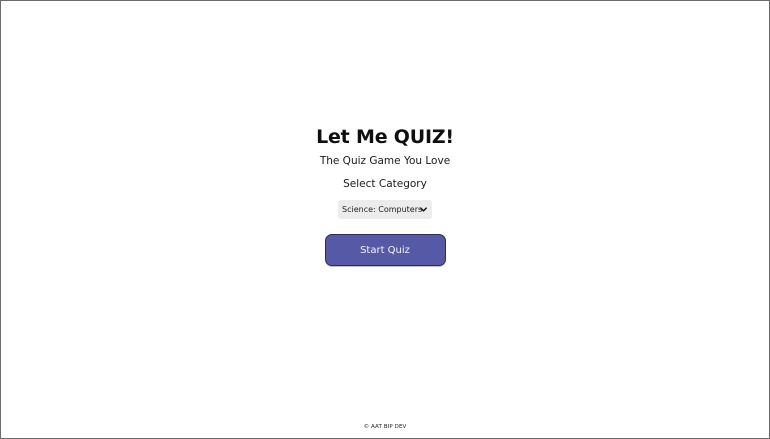  What do you see at coordinates (385, 137) in the screenshot?
I see `page-title: Let Me QUIZ!` at bounding box center [385, 137].